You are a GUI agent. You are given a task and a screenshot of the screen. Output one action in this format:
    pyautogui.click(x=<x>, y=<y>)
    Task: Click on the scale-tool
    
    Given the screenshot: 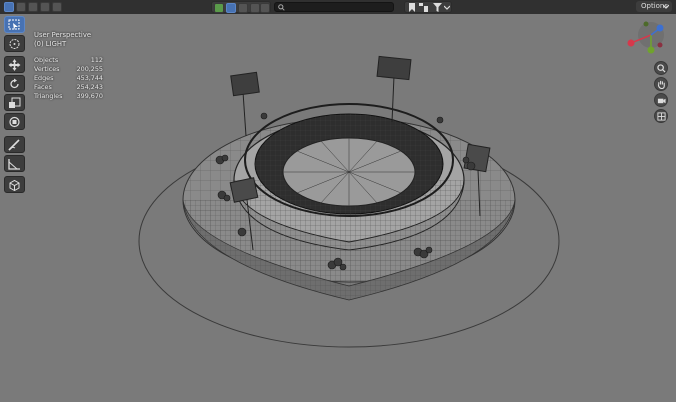 What is the action you would take?
    pyautogui.click(x=14, y=102)
    